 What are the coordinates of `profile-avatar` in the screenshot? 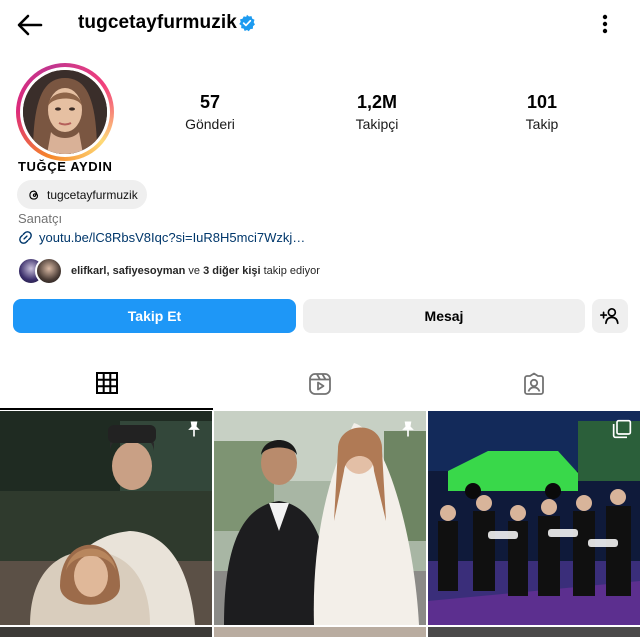 It's located at (65, 112).